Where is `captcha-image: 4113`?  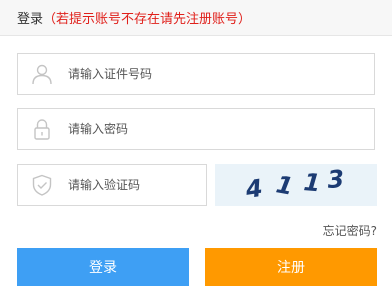 captcha-image: 4113 is located at coordinates (296, 185).